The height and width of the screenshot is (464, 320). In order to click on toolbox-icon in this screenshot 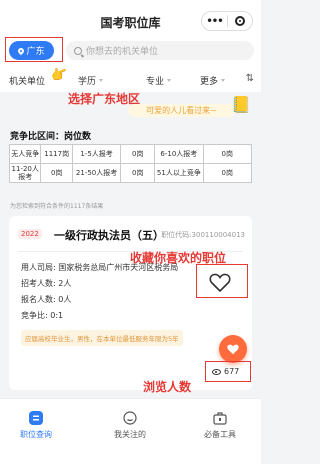, I will do `click(220, 418)`.